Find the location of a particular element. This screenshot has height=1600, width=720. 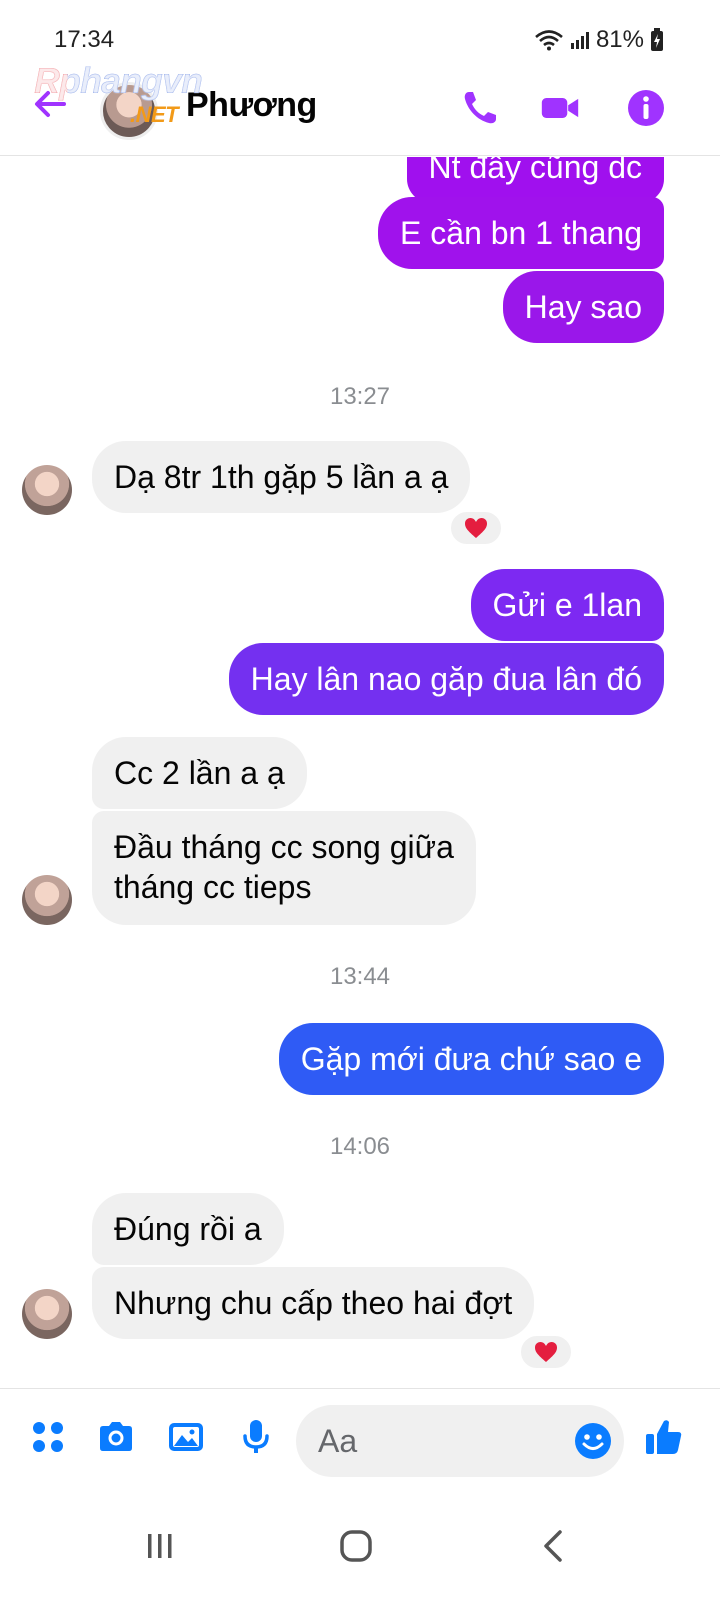

message-text: Nt đây cũng dc is located at coordinates (535, 171).